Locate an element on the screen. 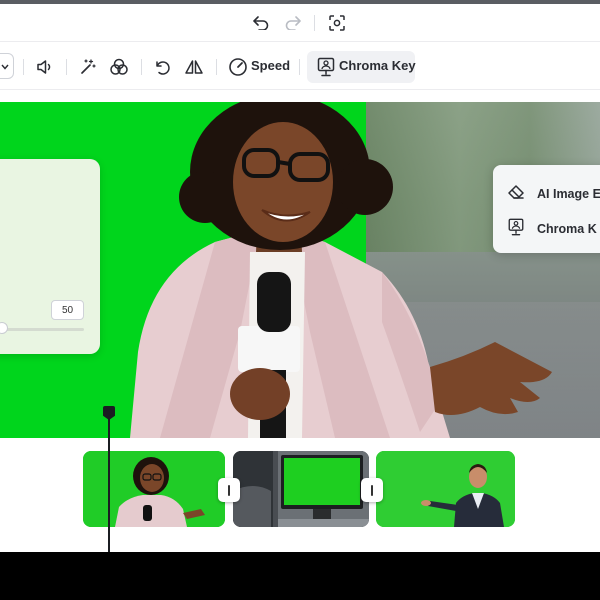  undo-icon is located at coordinates (261, 23).